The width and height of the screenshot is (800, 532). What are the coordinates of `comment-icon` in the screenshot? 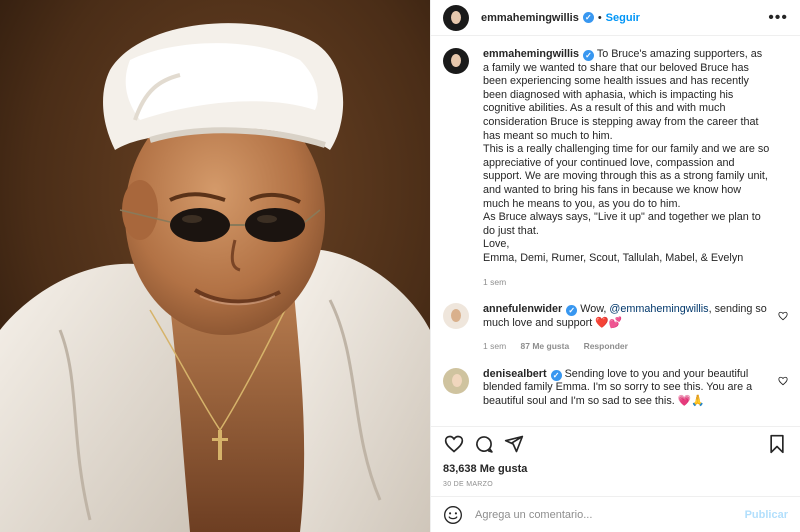 It's located at (484, 444).